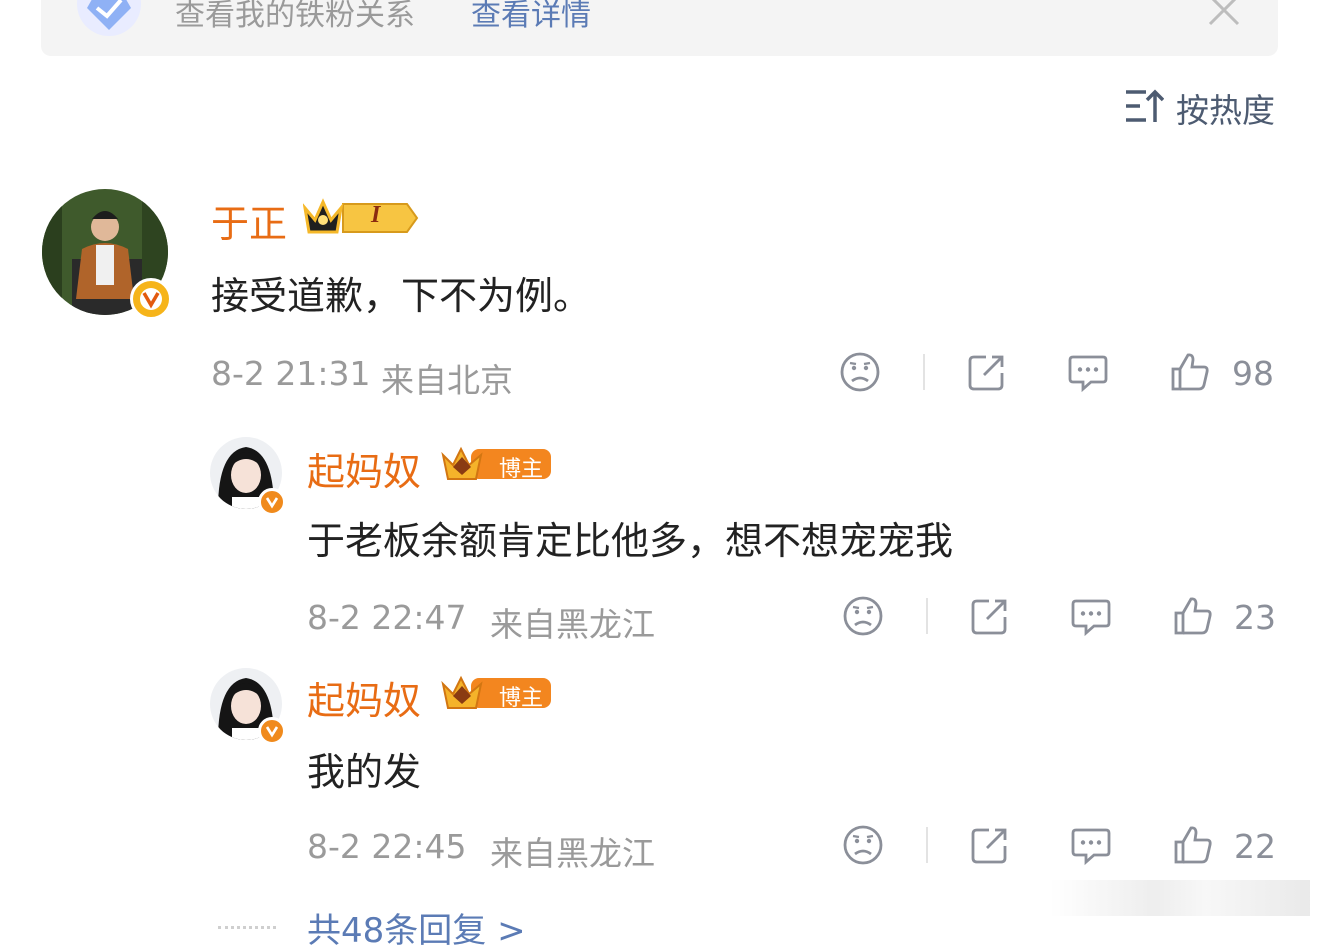 This screenshot has width=1319, height=952. Describe the element at coordinates (291, 373) in the screenshot. I see `comment-time: 8-2 21:31` at that location.